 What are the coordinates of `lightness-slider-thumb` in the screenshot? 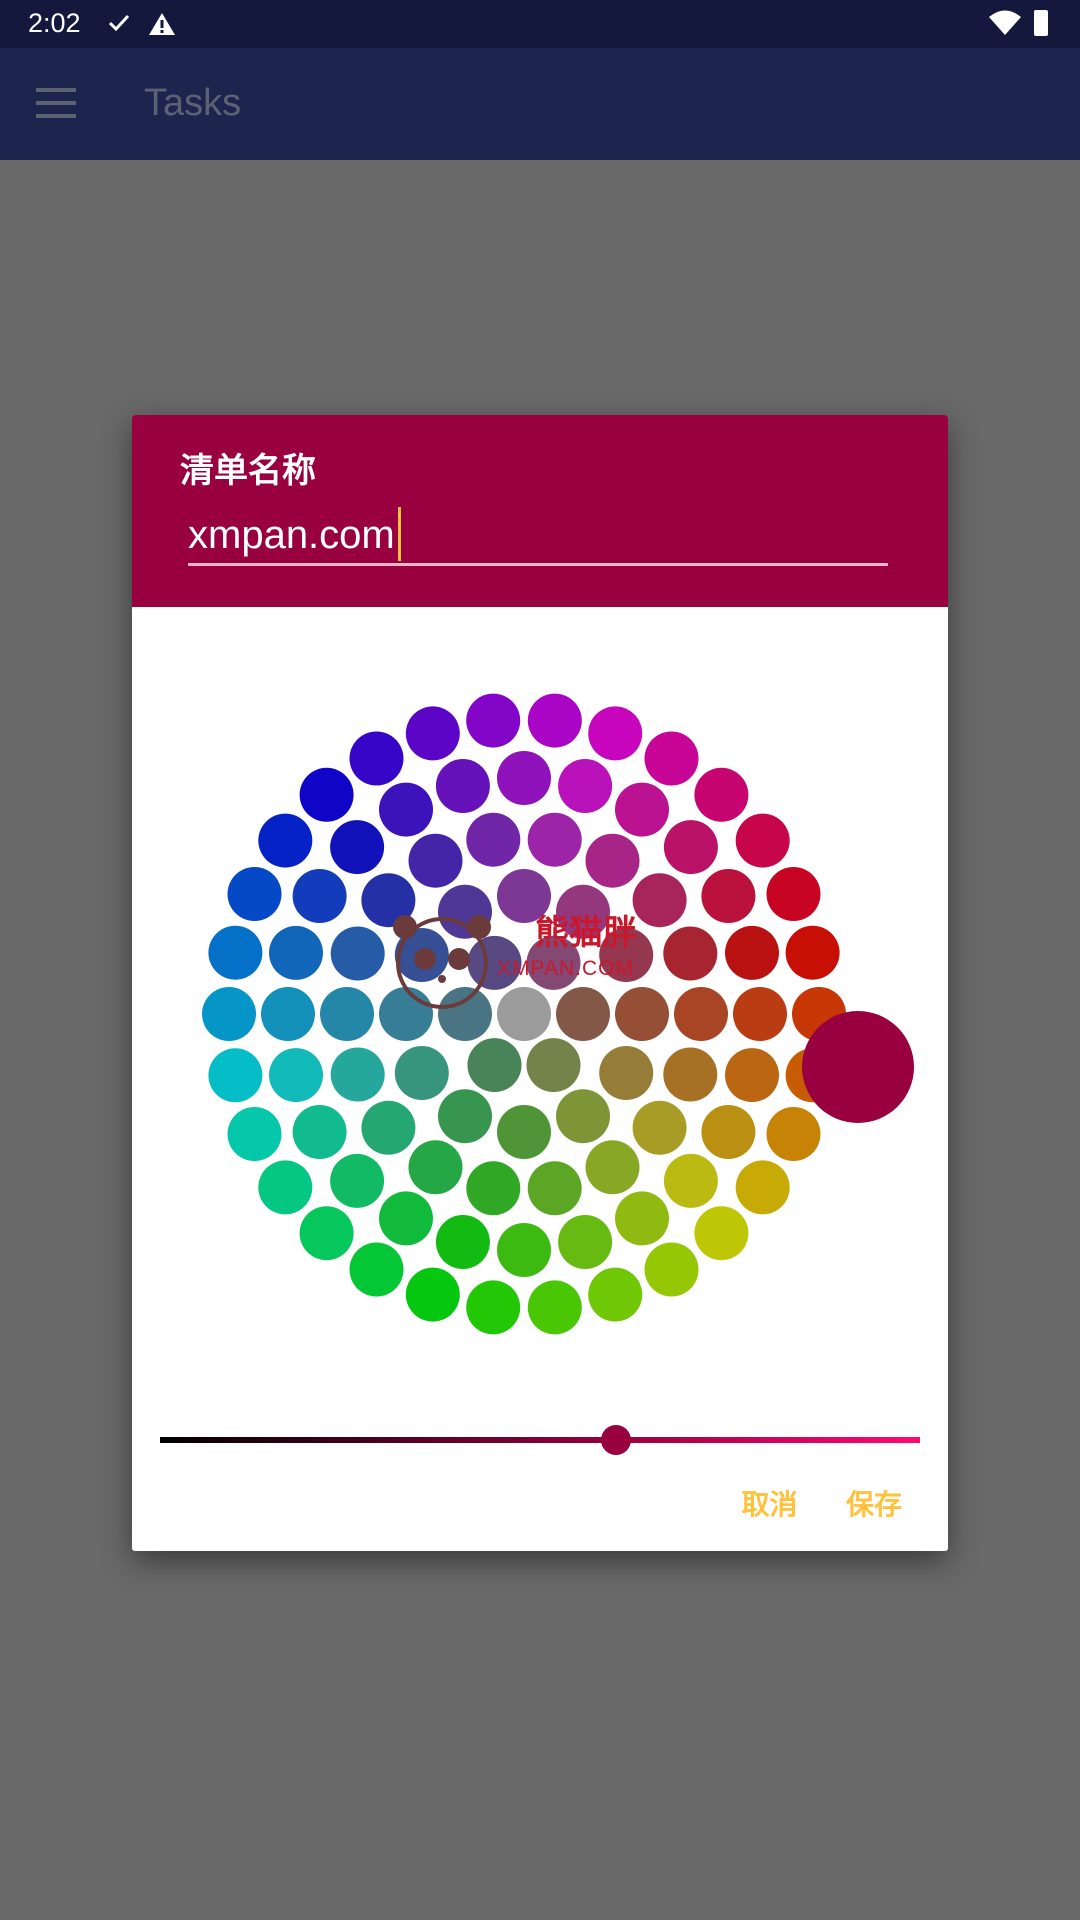 It's located at (616, 1440).